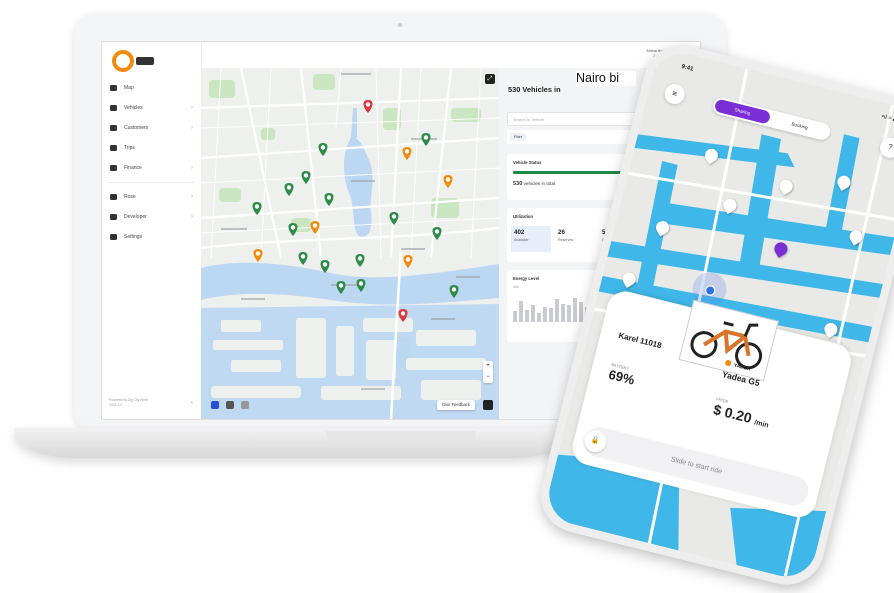  I want to click on map-toolbar, so click(230, 405).